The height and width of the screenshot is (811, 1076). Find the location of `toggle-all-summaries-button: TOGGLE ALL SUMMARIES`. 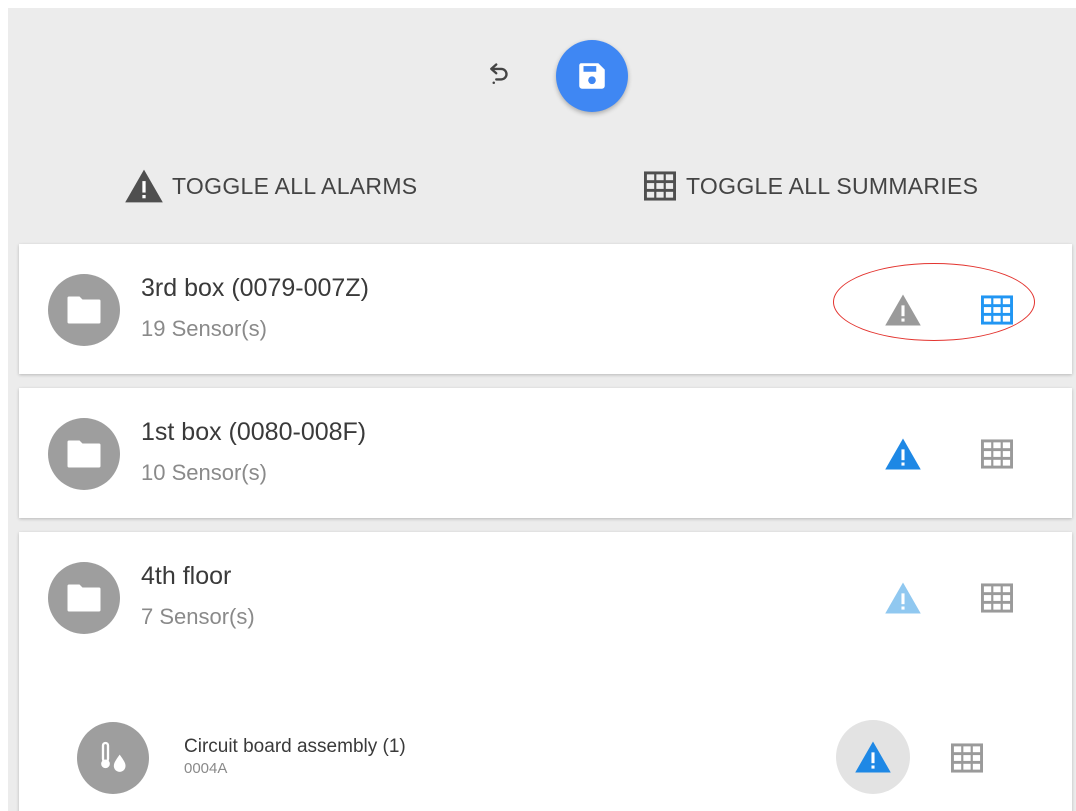

toggle-all-summaries-button: TOGGLE ALL SUMMARIES is located at coordinates (810, 186).